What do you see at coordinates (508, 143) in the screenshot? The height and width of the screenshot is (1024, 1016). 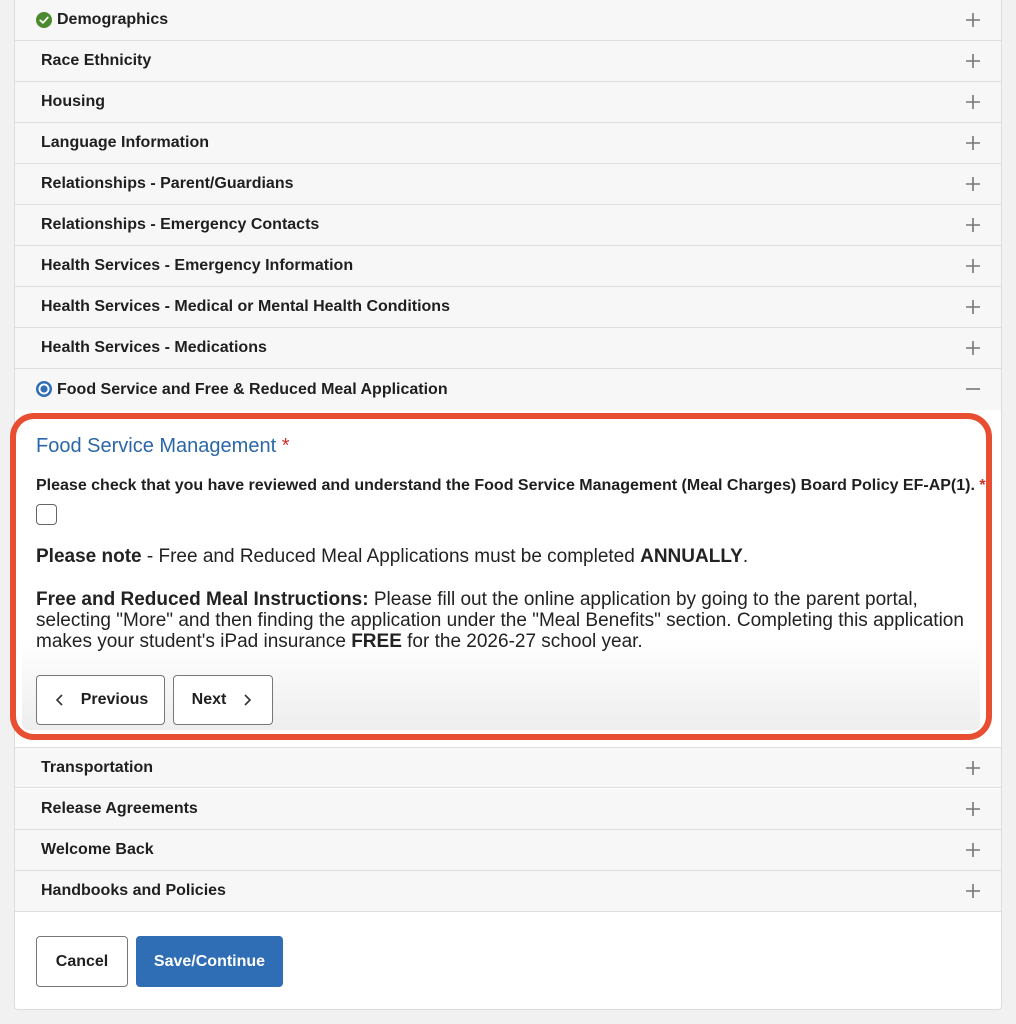 I see `accordion-language-information: Language Information` at bounding box center [508, 143].